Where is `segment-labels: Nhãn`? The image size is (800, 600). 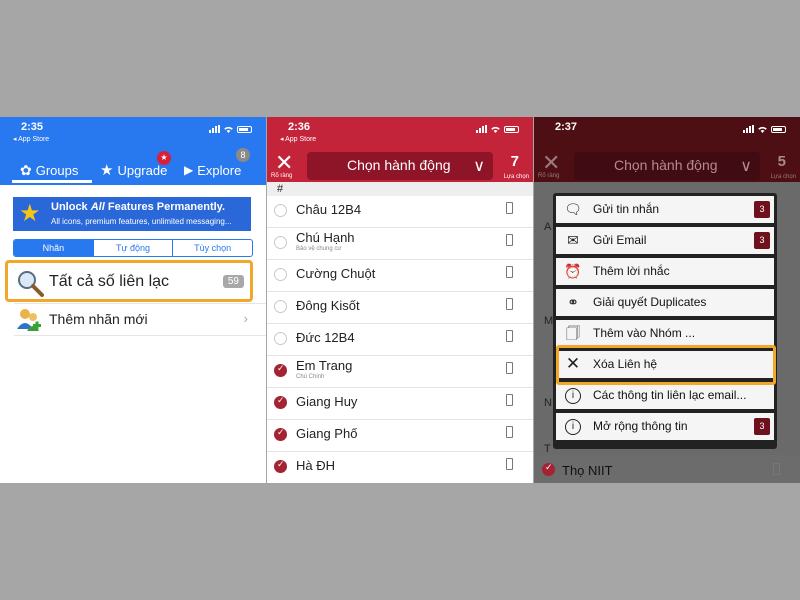
segment-labels: Nhãn is located at coordinates (54, 248).